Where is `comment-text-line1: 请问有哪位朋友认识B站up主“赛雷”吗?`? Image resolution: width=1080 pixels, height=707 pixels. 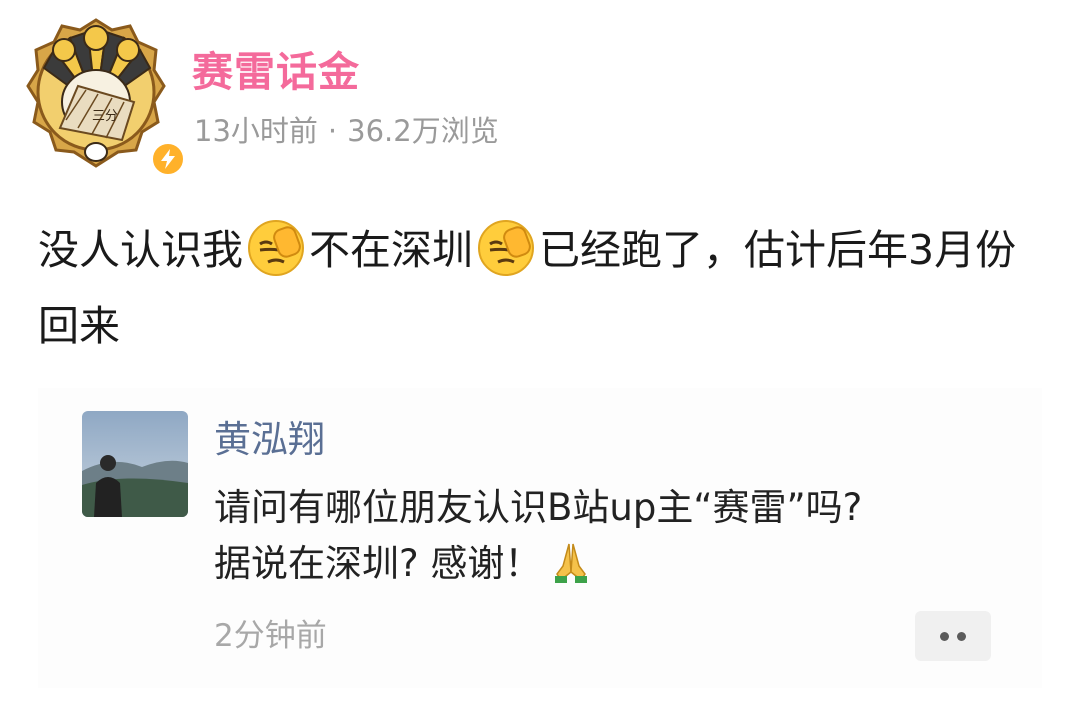
comment-text-line1: 请问有哪位朋友认识B站up主“赛雷”吗? is located at coordinates (538, 507).